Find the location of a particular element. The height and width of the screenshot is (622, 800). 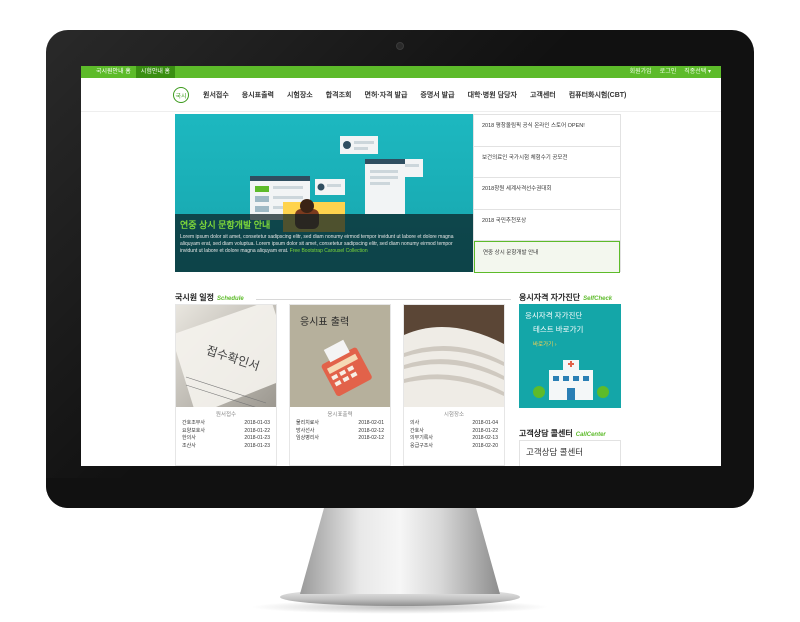

table-row: 응급구조사 2018-02-20 is located at coordinates (454, 447).